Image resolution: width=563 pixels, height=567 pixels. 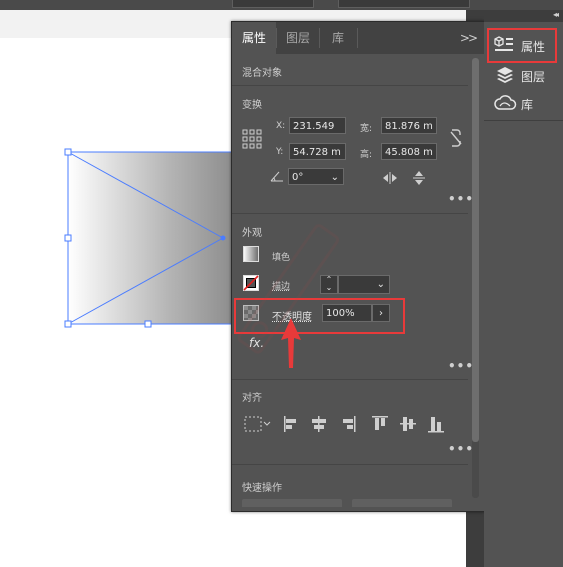 I want to click on stroke-weight-stepper: ⌃ ⌄, so click(x=329, y=284).